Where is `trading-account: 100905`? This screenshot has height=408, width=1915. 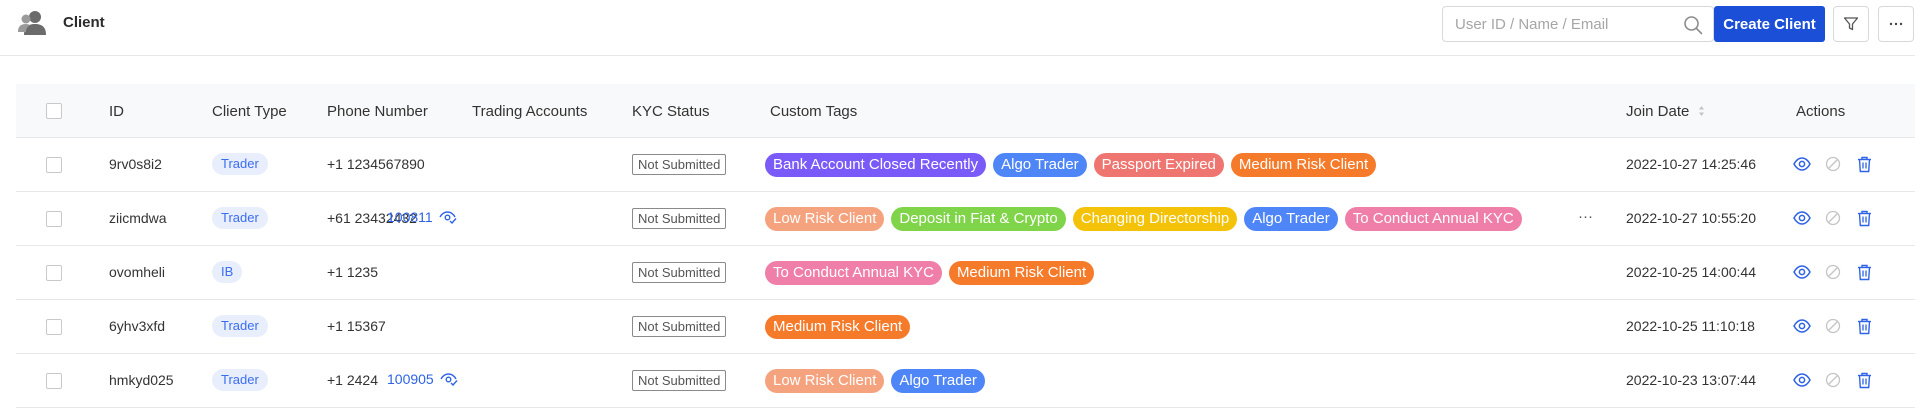
trading-account: 100905 is located at coordinates (422, 379).